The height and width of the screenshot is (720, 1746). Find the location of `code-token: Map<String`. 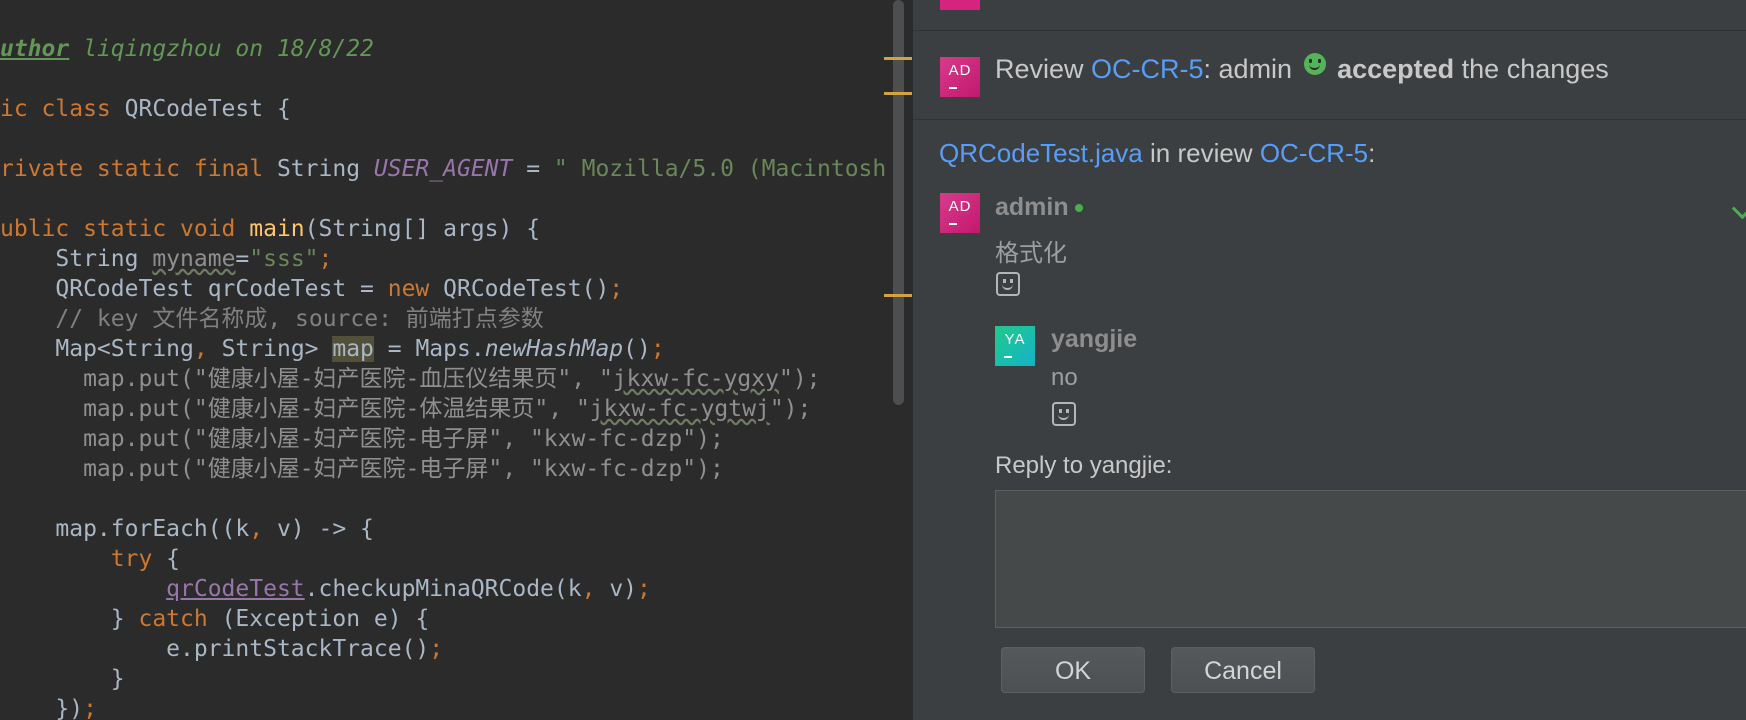

code-token: Map<String is located at coordinates (97, 349).